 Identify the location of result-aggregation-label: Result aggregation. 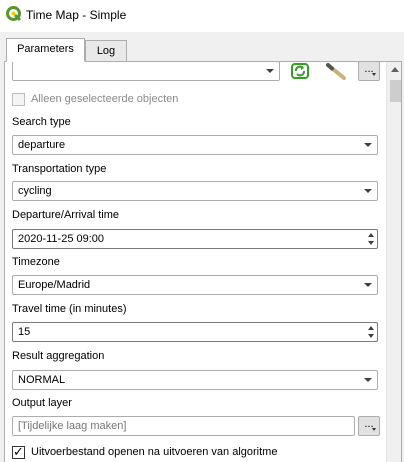
(58, 356).